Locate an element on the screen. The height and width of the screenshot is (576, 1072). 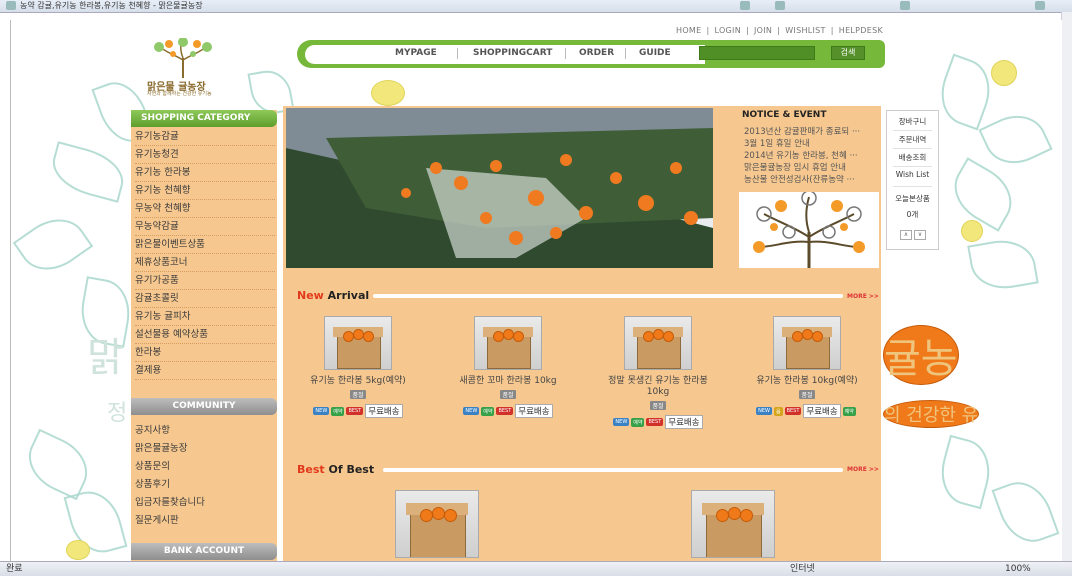
product-name: 유기농 한라봉 5kg(예약) is located at coordinates (358, 381).